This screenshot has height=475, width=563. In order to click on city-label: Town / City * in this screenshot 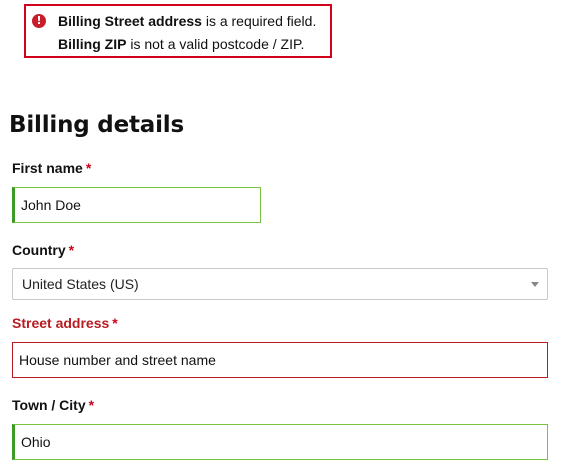, I will do `click(53, 405)`.